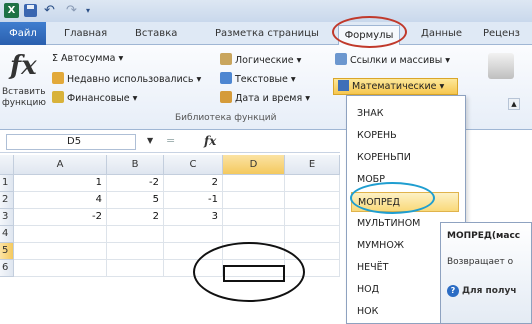  I want to click on lookup-icon, so click(341, 59).